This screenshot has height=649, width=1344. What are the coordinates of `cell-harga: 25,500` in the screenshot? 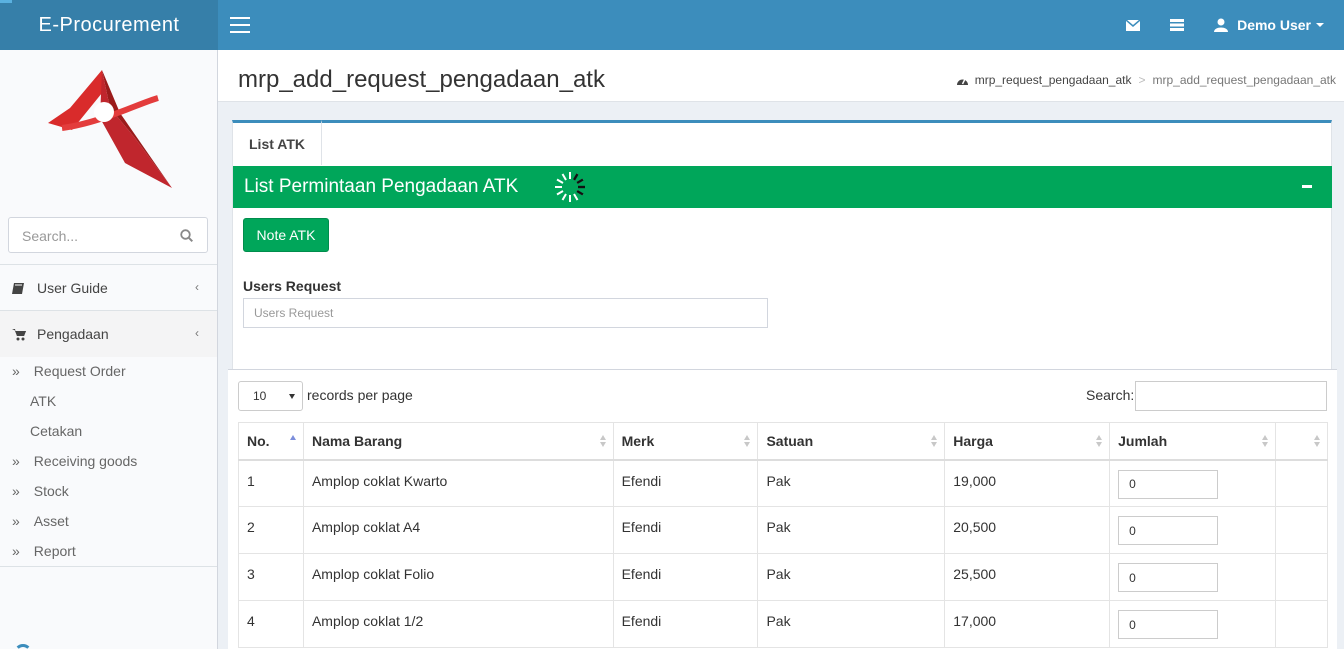 It's located at (1027, 577).